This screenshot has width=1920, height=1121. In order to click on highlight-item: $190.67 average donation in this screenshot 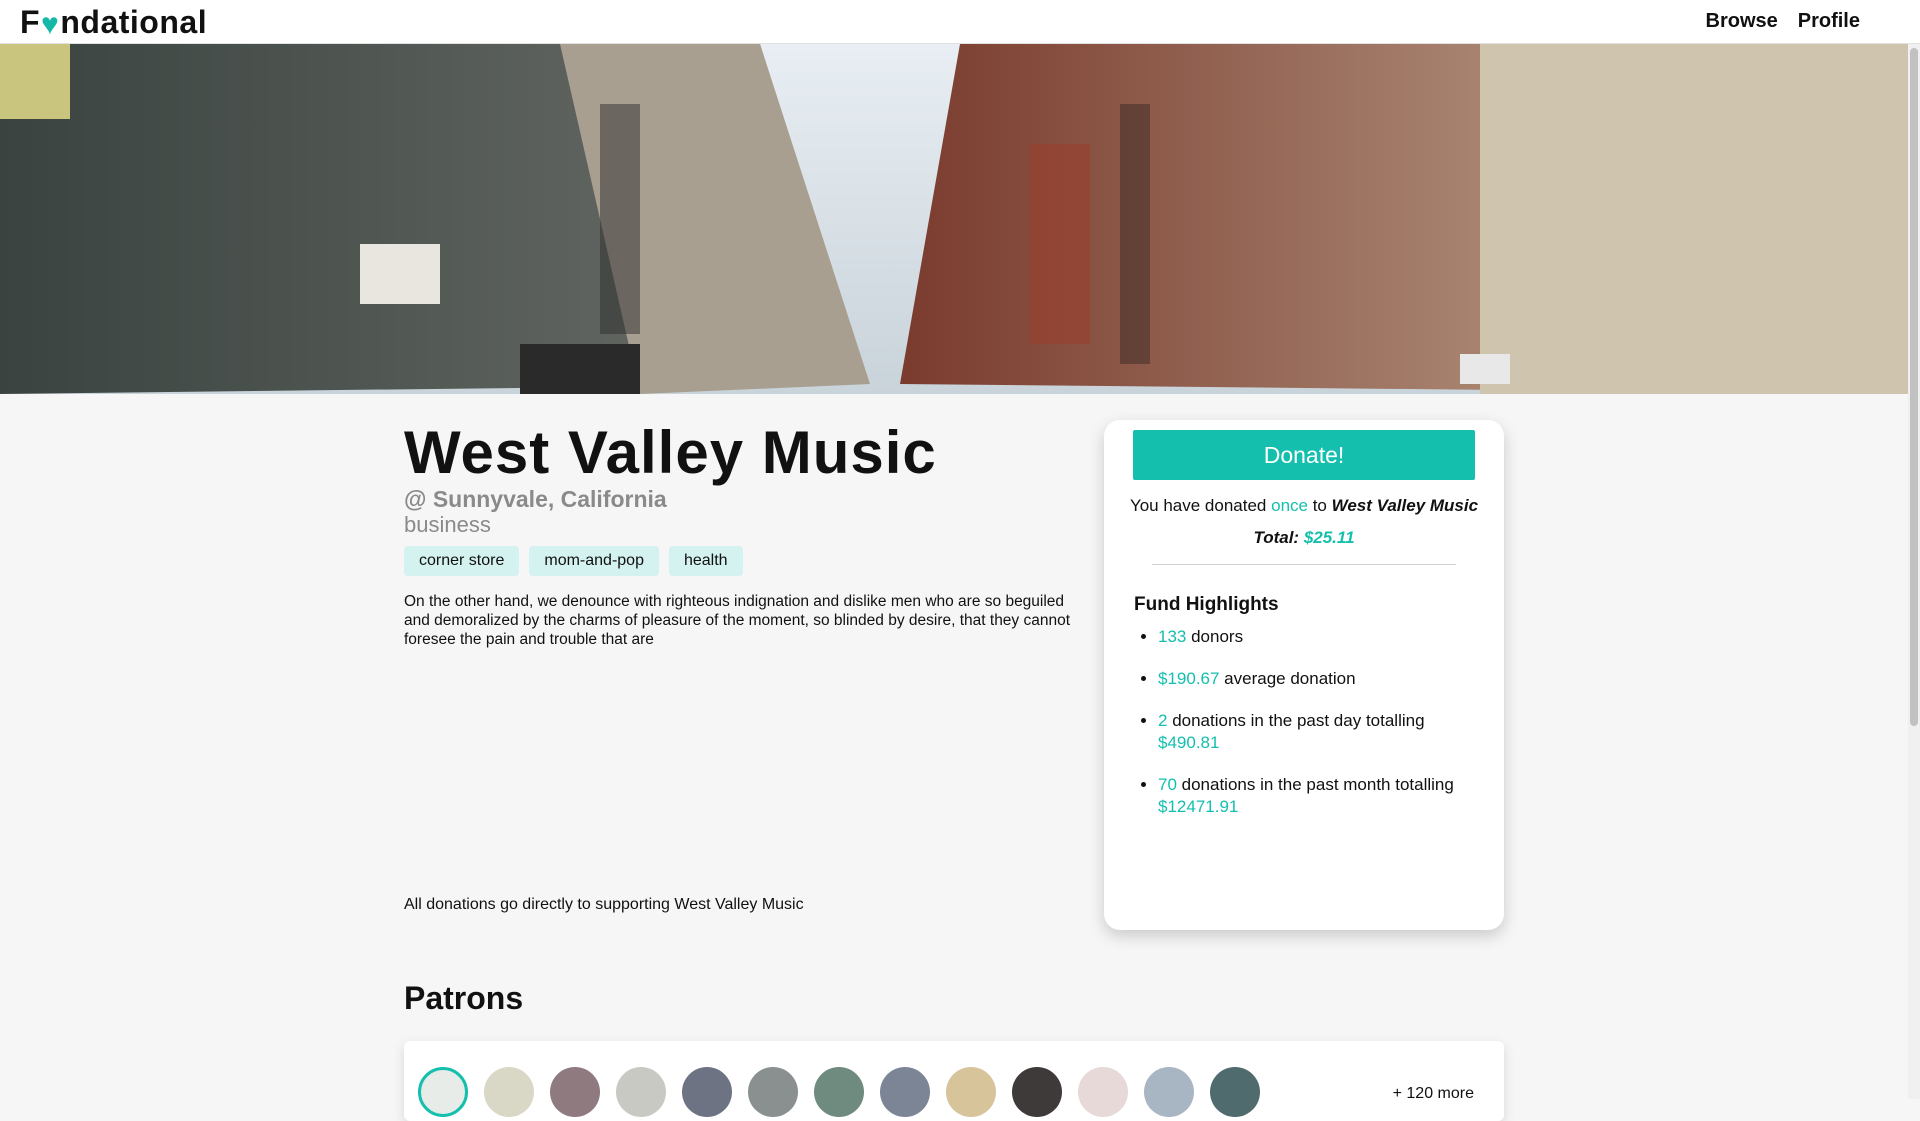, I will do `click(1333, 679)`.